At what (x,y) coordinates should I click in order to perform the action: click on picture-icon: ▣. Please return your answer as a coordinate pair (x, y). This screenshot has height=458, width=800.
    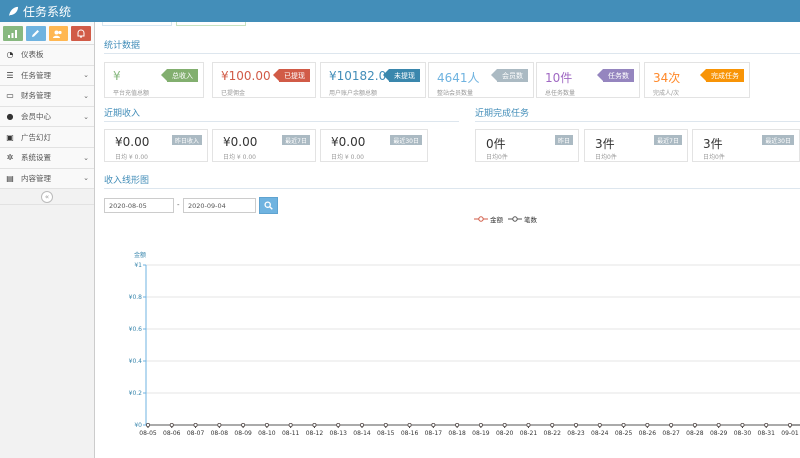
    Looking at the image, I should click on (10, 137).